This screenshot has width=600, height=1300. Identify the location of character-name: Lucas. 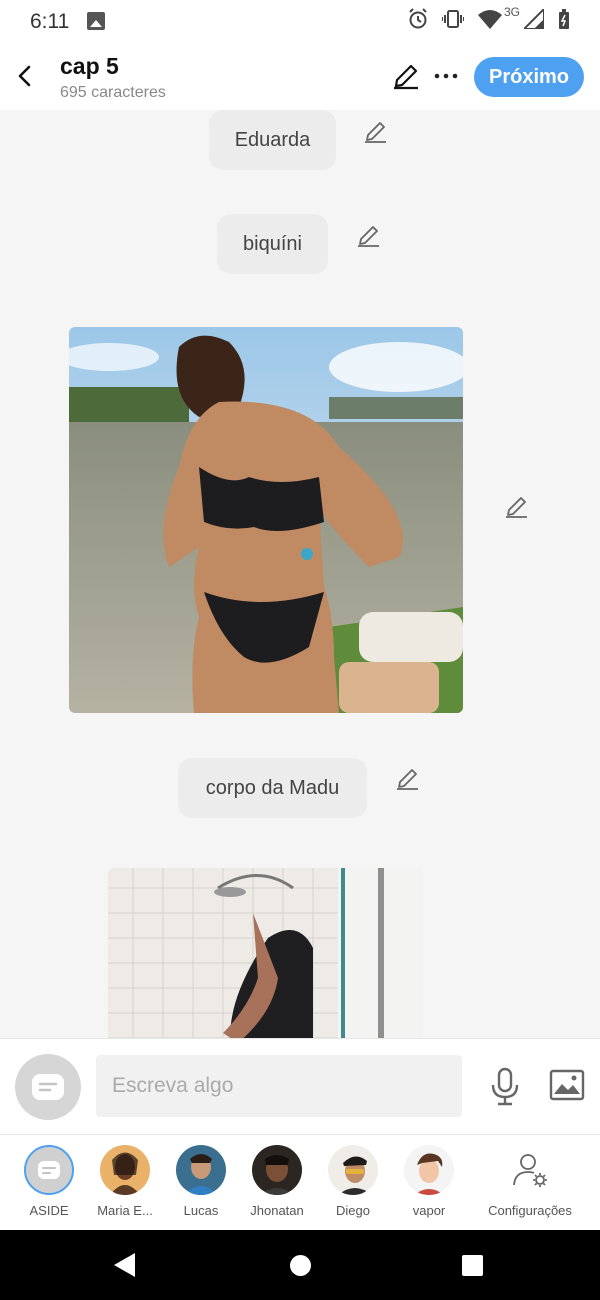
(201, 1210).